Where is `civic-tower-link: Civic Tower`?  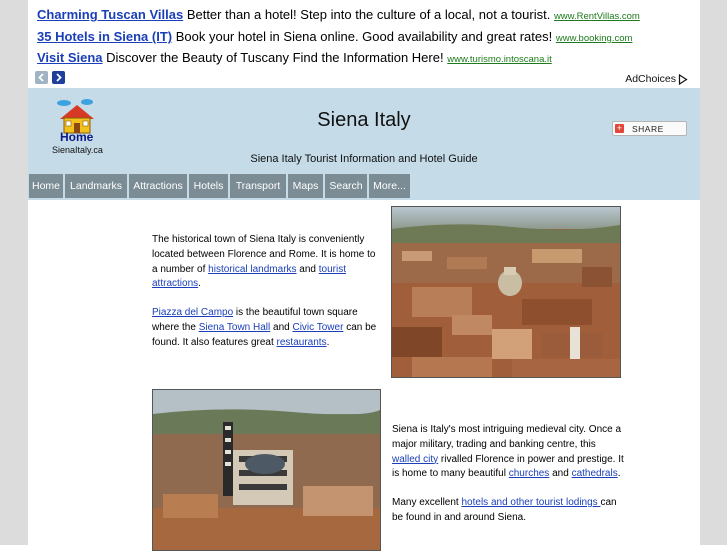 civic-tower-link: Civic Tower is located at coordinates (317, 327).